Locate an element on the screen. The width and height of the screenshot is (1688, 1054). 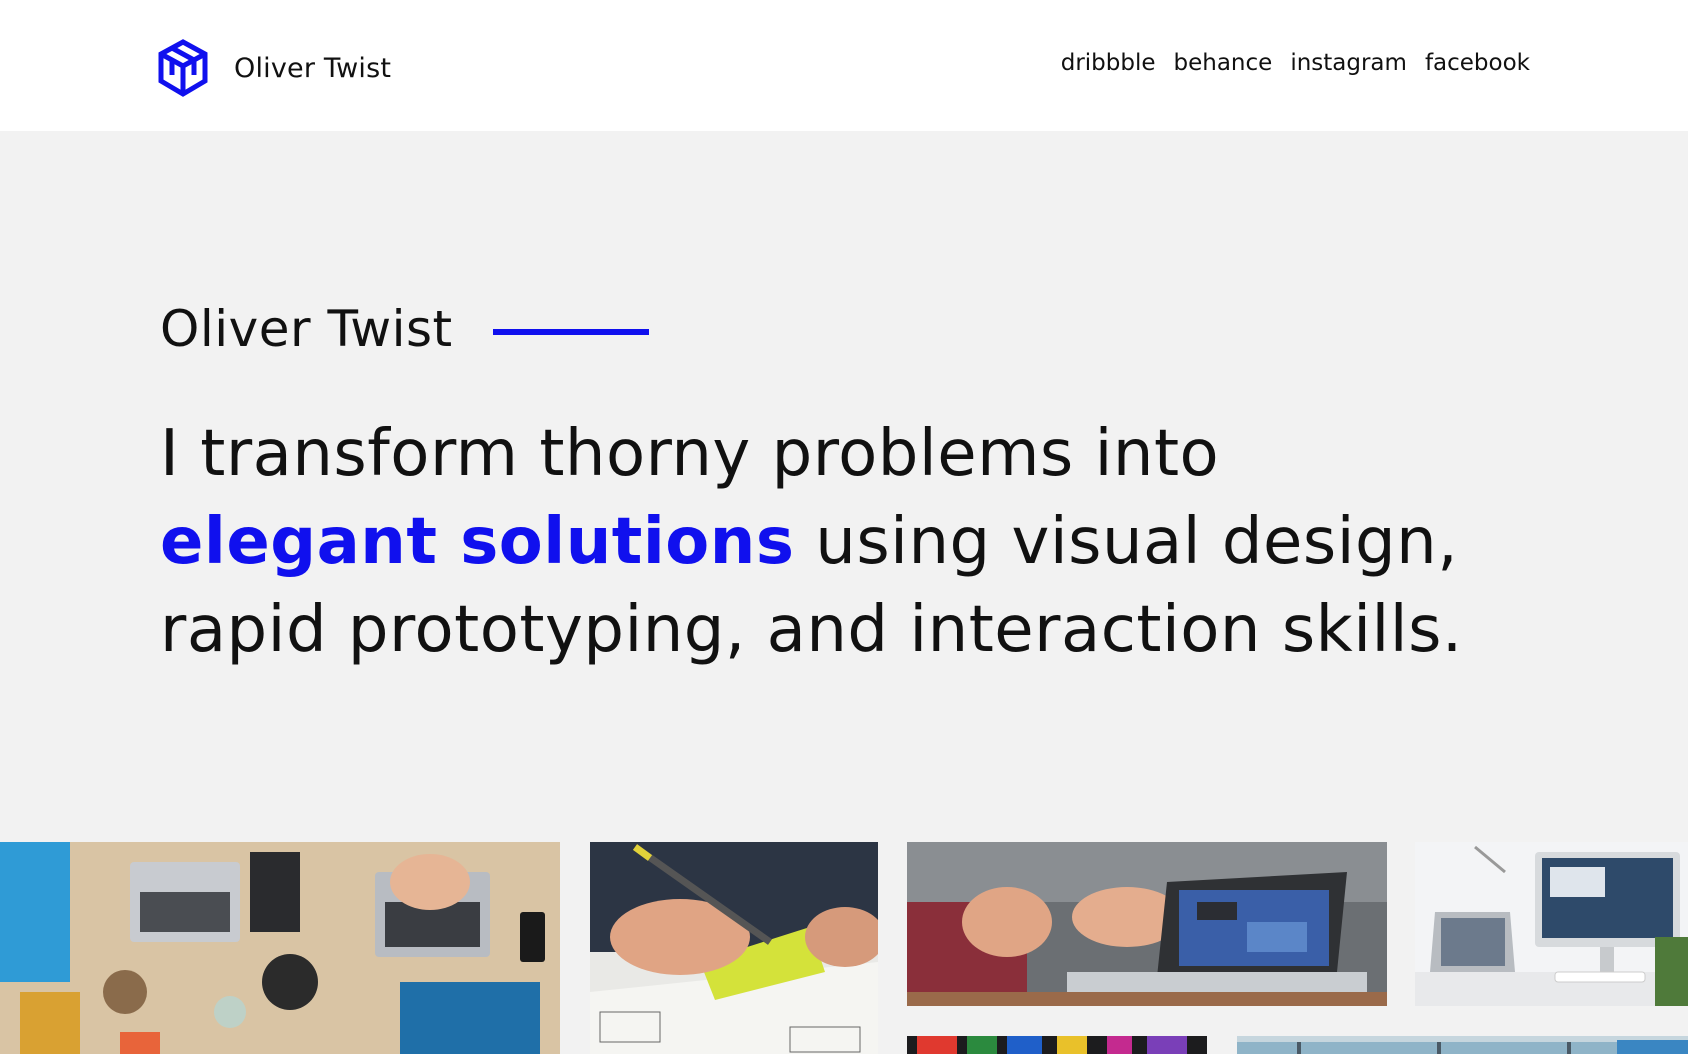
headline-text-start: I transform thorny problems into is located at coordinates (690, 454).